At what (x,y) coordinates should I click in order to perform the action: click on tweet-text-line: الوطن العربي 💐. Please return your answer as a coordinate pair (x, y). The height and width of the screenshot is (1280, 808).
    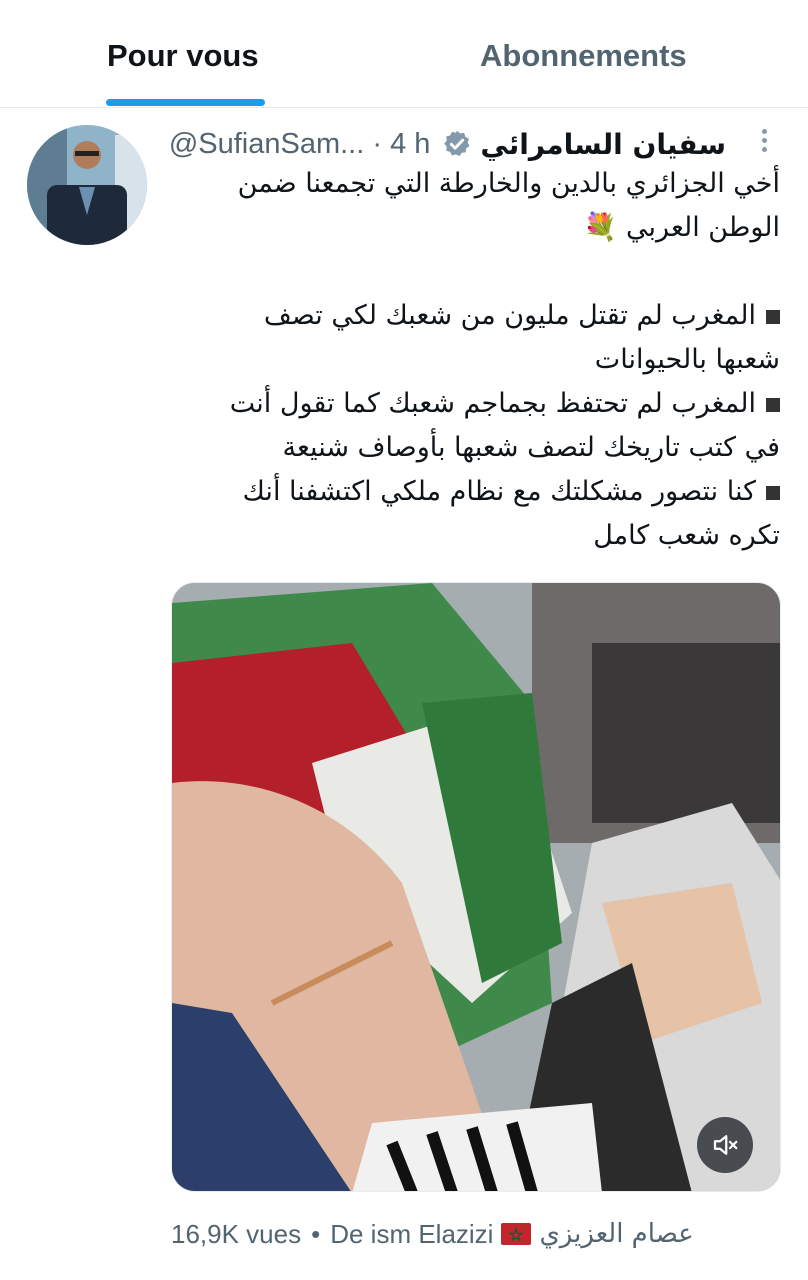
    Looking at the image, I should click on (480, 228).